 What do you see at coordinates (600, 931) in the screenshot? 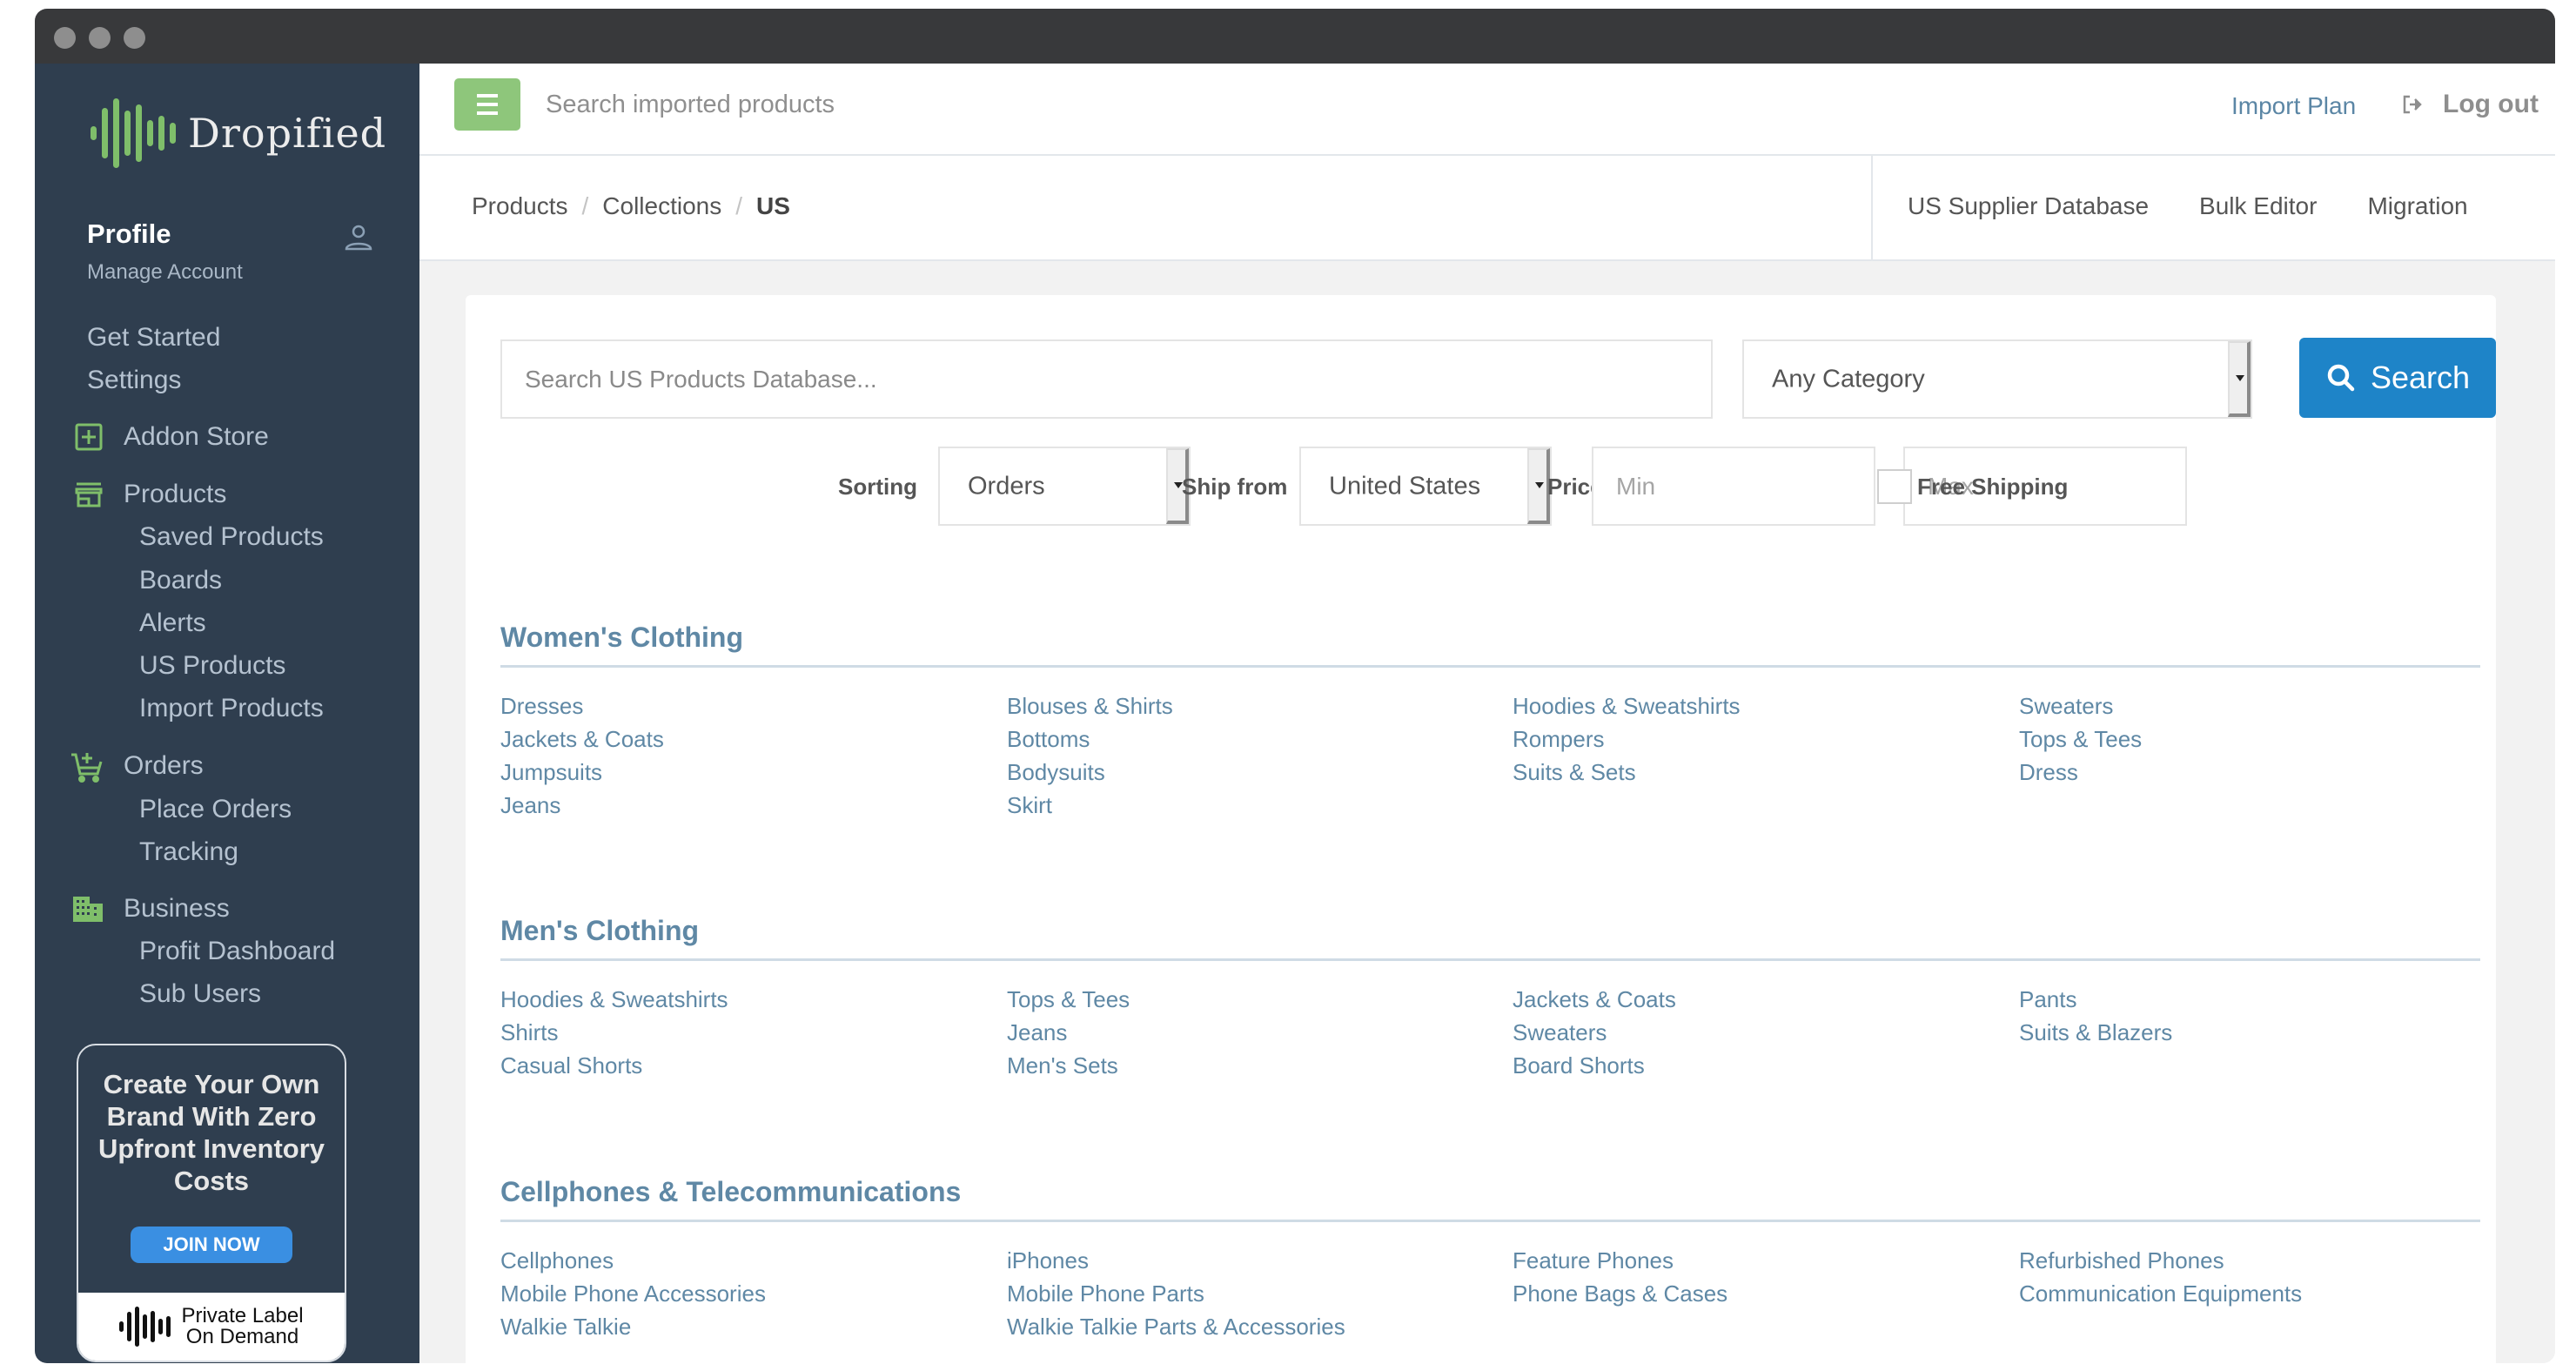
I see `section-title-mens-clothing: Men's Clothing` at bounding box center [600, 931].